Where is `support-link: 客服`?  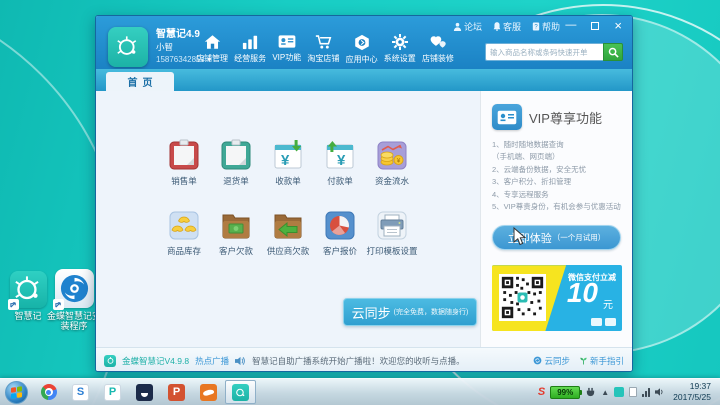
support-link: 客服 is located at coordinates (507, 26).